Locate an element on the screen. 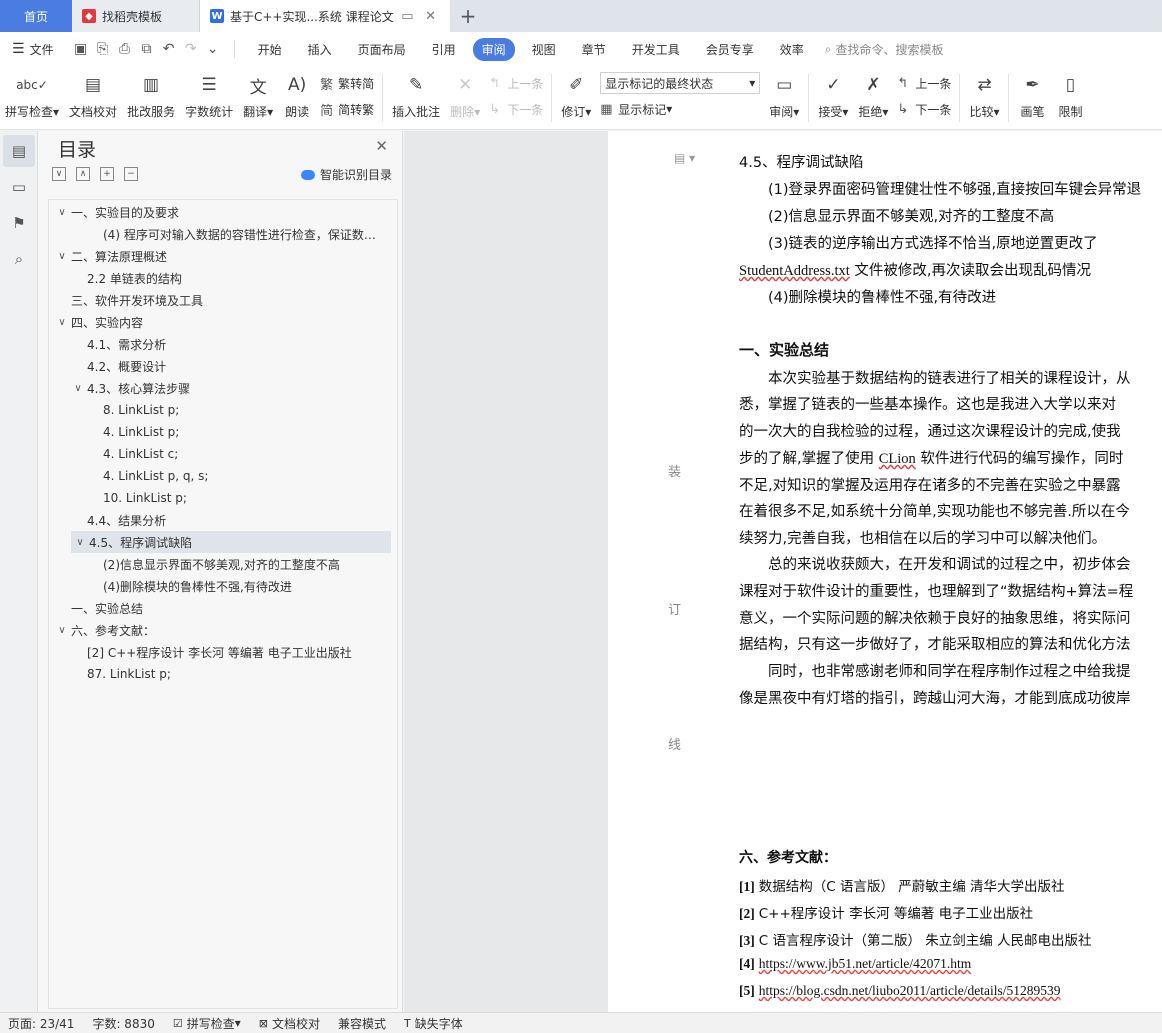 Image resolution: width=1162 pixels, height=1033 pixels. collapse-all-icon: ∨ is located at coordinates (59, 174).